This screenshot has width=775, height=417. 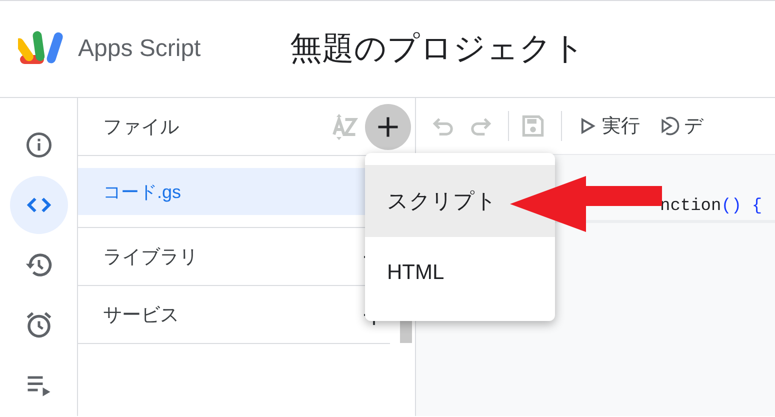 What do you see at coordinates (460, 201) in the screenshot?
I see `menu-item: スクリプト` at bounding box center [460, 201].